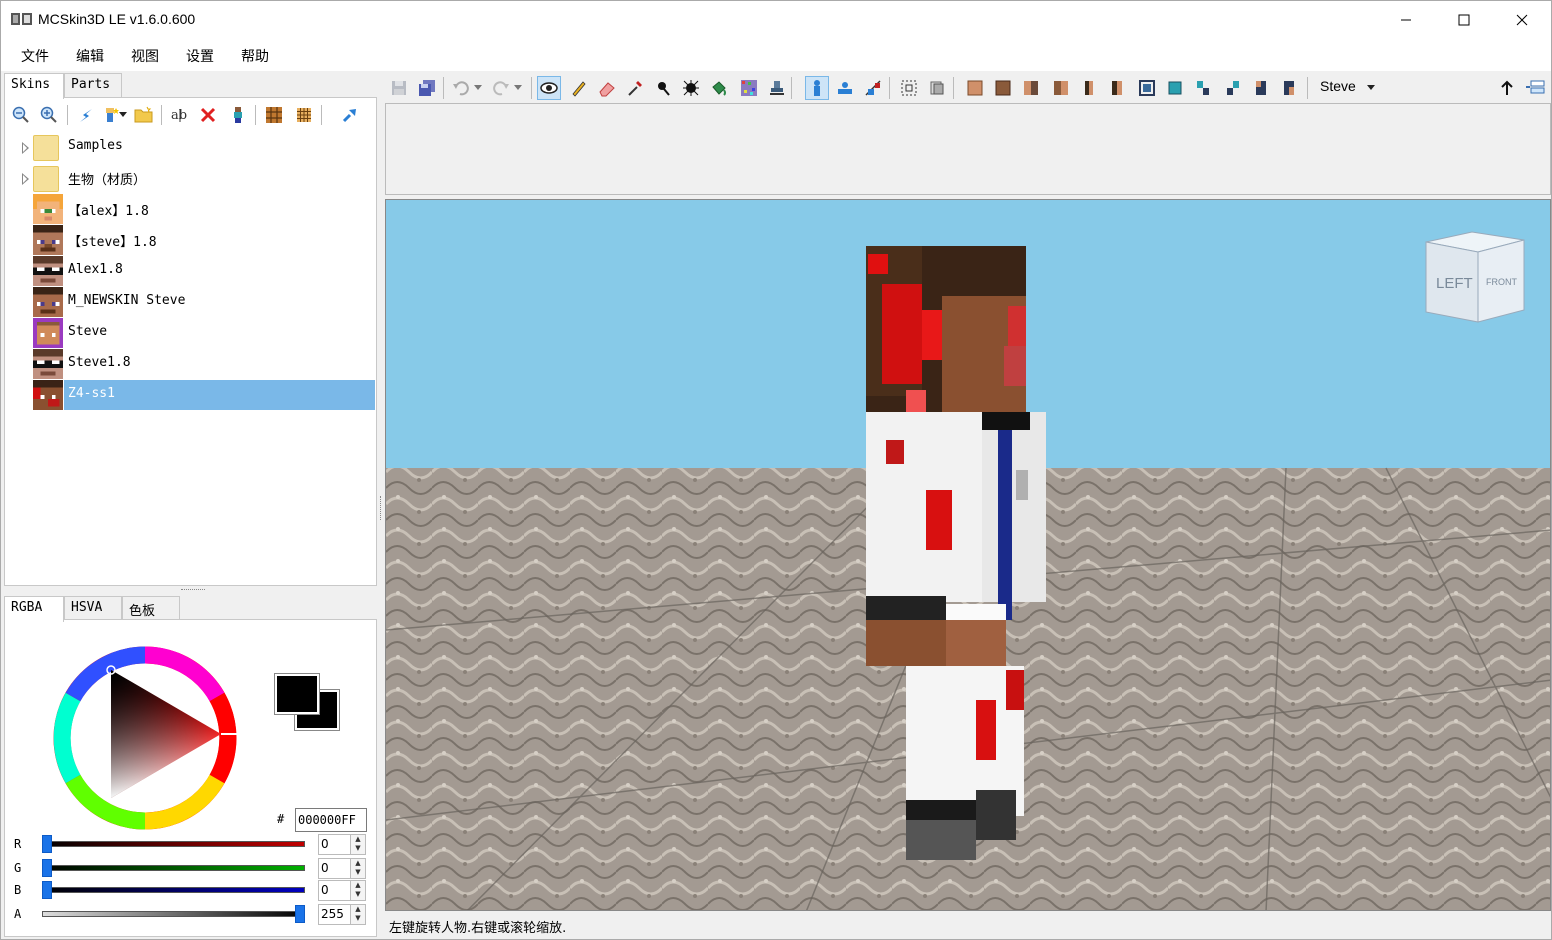 This screenshot has height=940, width=1552. What do you see at coordinates (190, 271) in the screenshot?
I see `tree-skin-alex18: Alex1.8` at bounding box center [190, 271].